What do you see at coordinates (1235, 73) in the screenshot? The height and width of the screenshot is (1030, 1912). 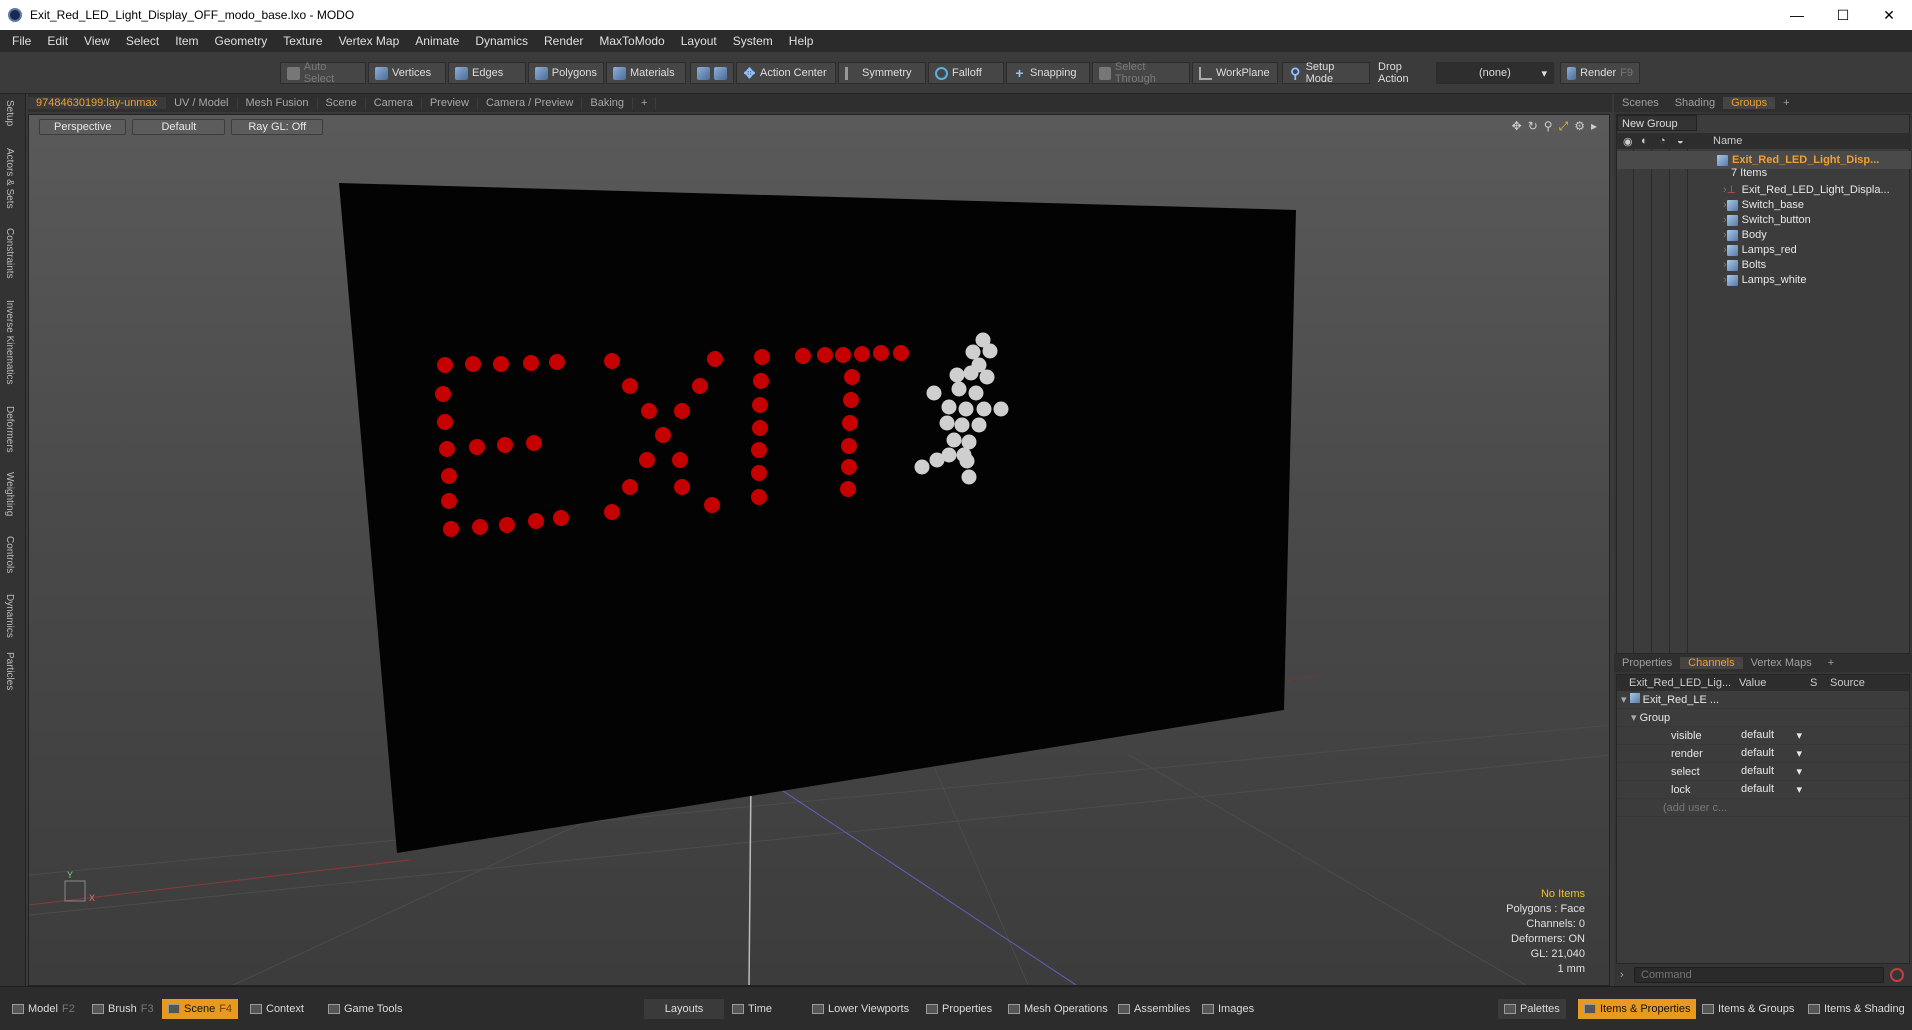 I see `workplane-button: WorkPlane` at bounding box center [1235, 73].